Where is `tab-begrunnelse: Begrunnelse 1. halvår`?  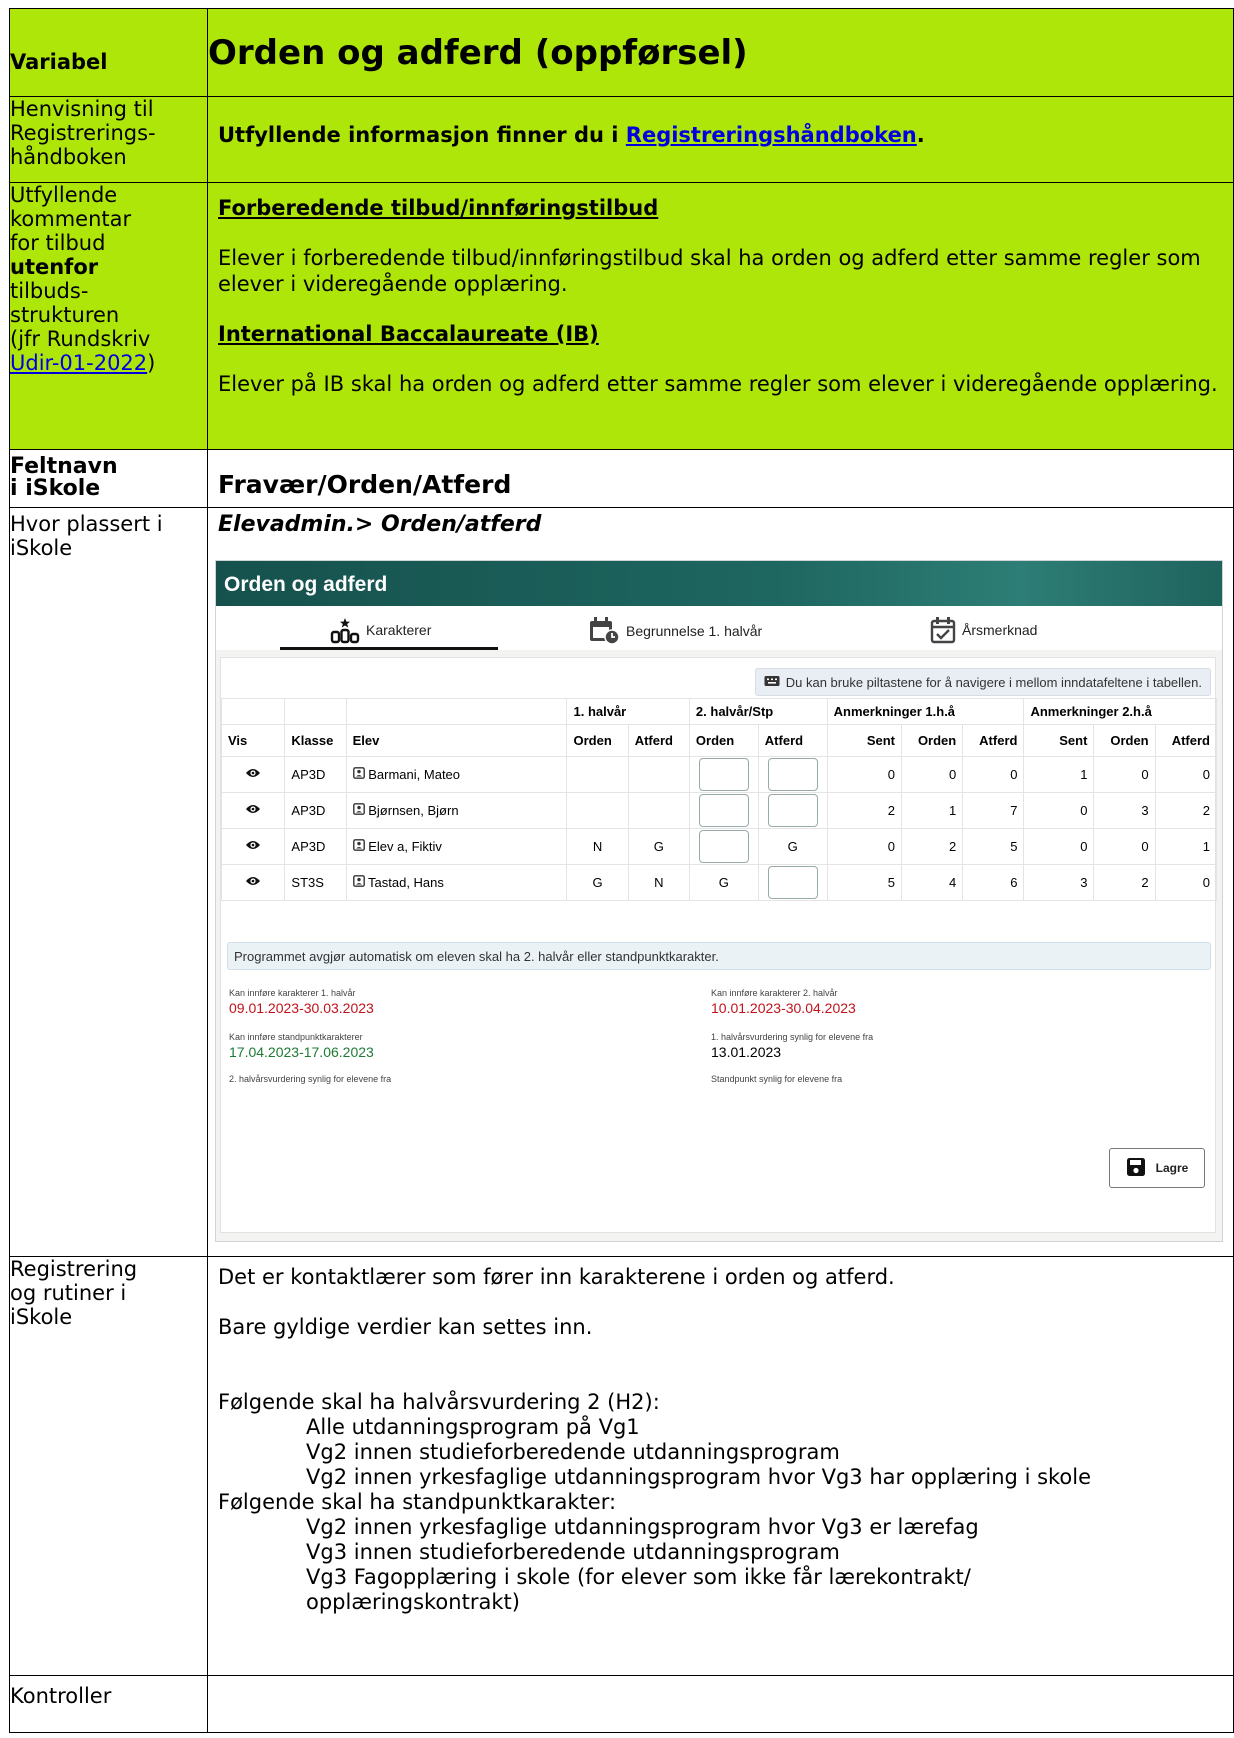 tab-begrunnelse: Begrunnelse 1. halvår is located at coordinates (675, 631).